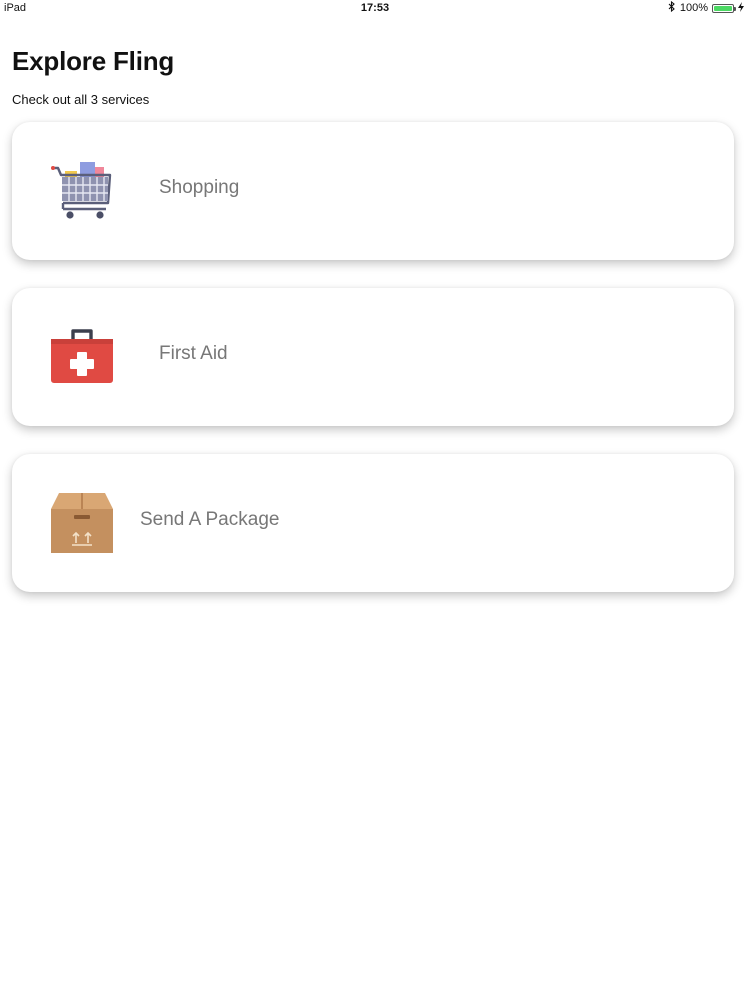  I want to click on service-label-send-package: Send A Package, so click(210, 519).